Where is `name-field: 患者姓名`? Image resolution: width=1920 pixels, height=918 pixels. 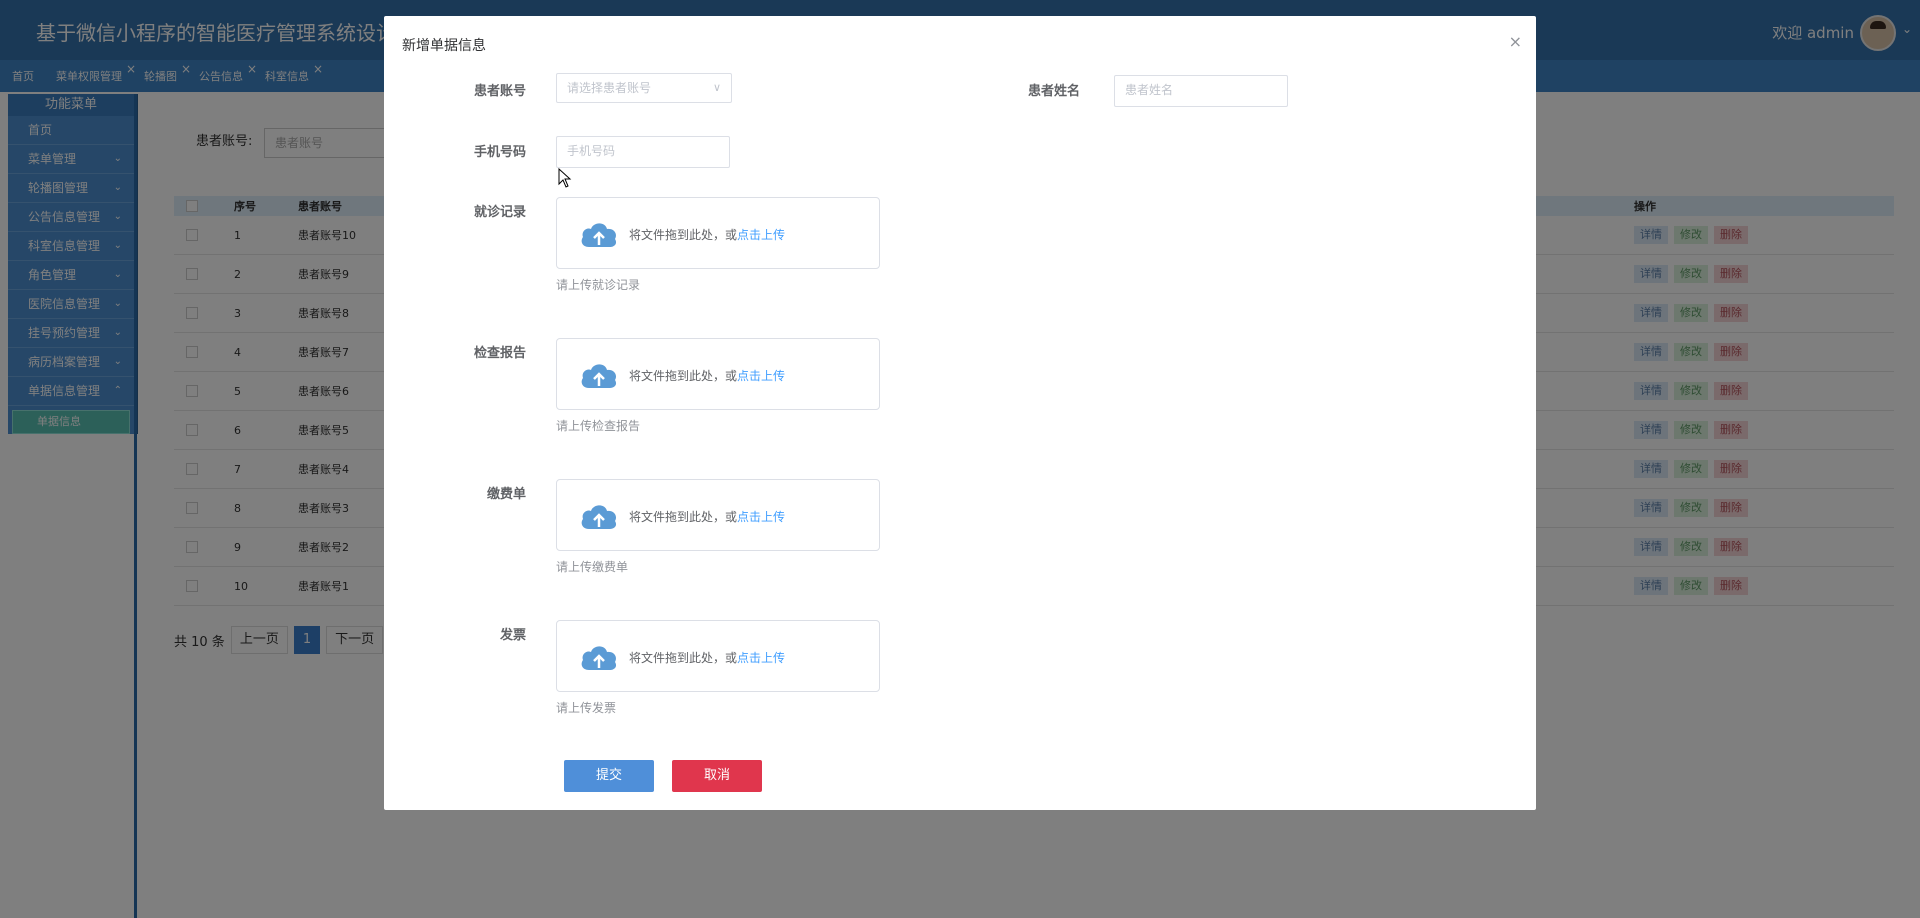
name-field: 患者姓名 is located at coordinates (1201, 91).